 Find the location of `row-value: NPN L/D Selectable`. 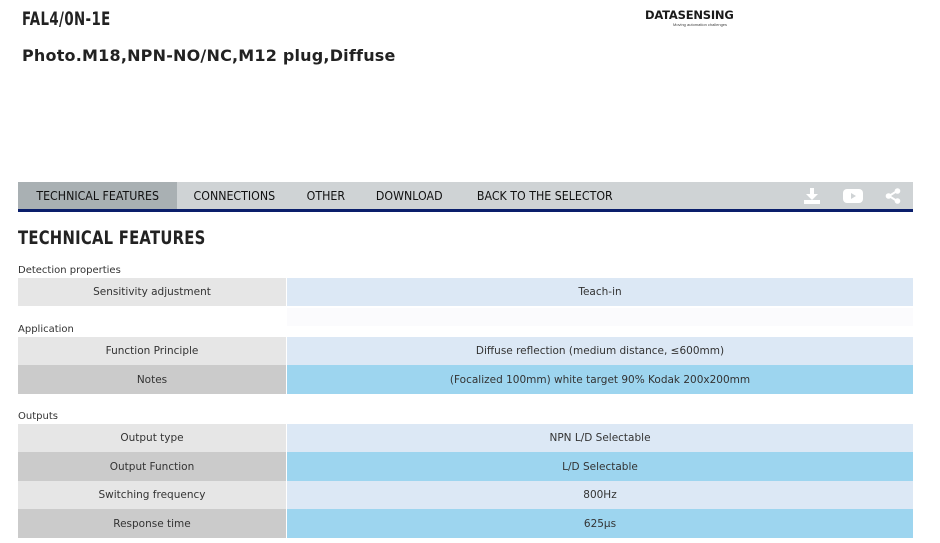

row-value: NPN L/D Selectable is located at coordinates (599, 438).